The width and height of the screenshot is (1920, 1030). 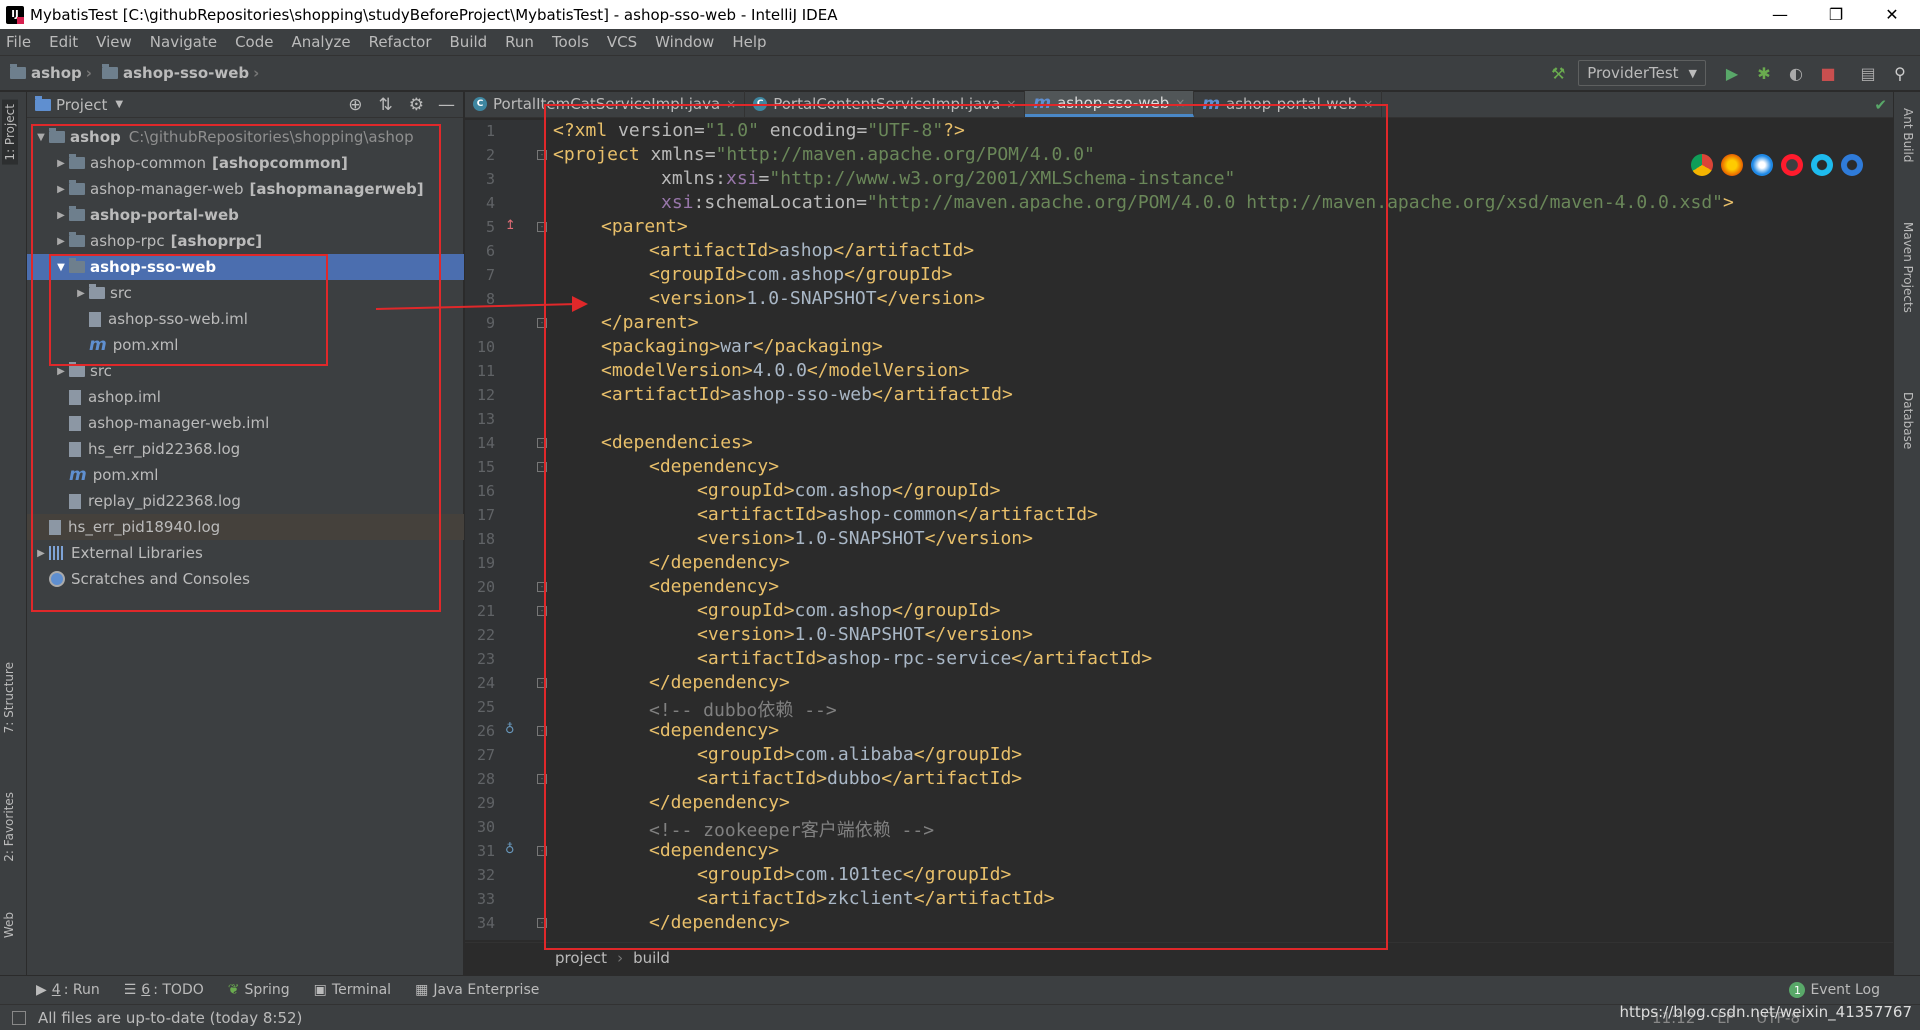 I want to click on menu-navigate: Navigate, so click(x=183, y=42).